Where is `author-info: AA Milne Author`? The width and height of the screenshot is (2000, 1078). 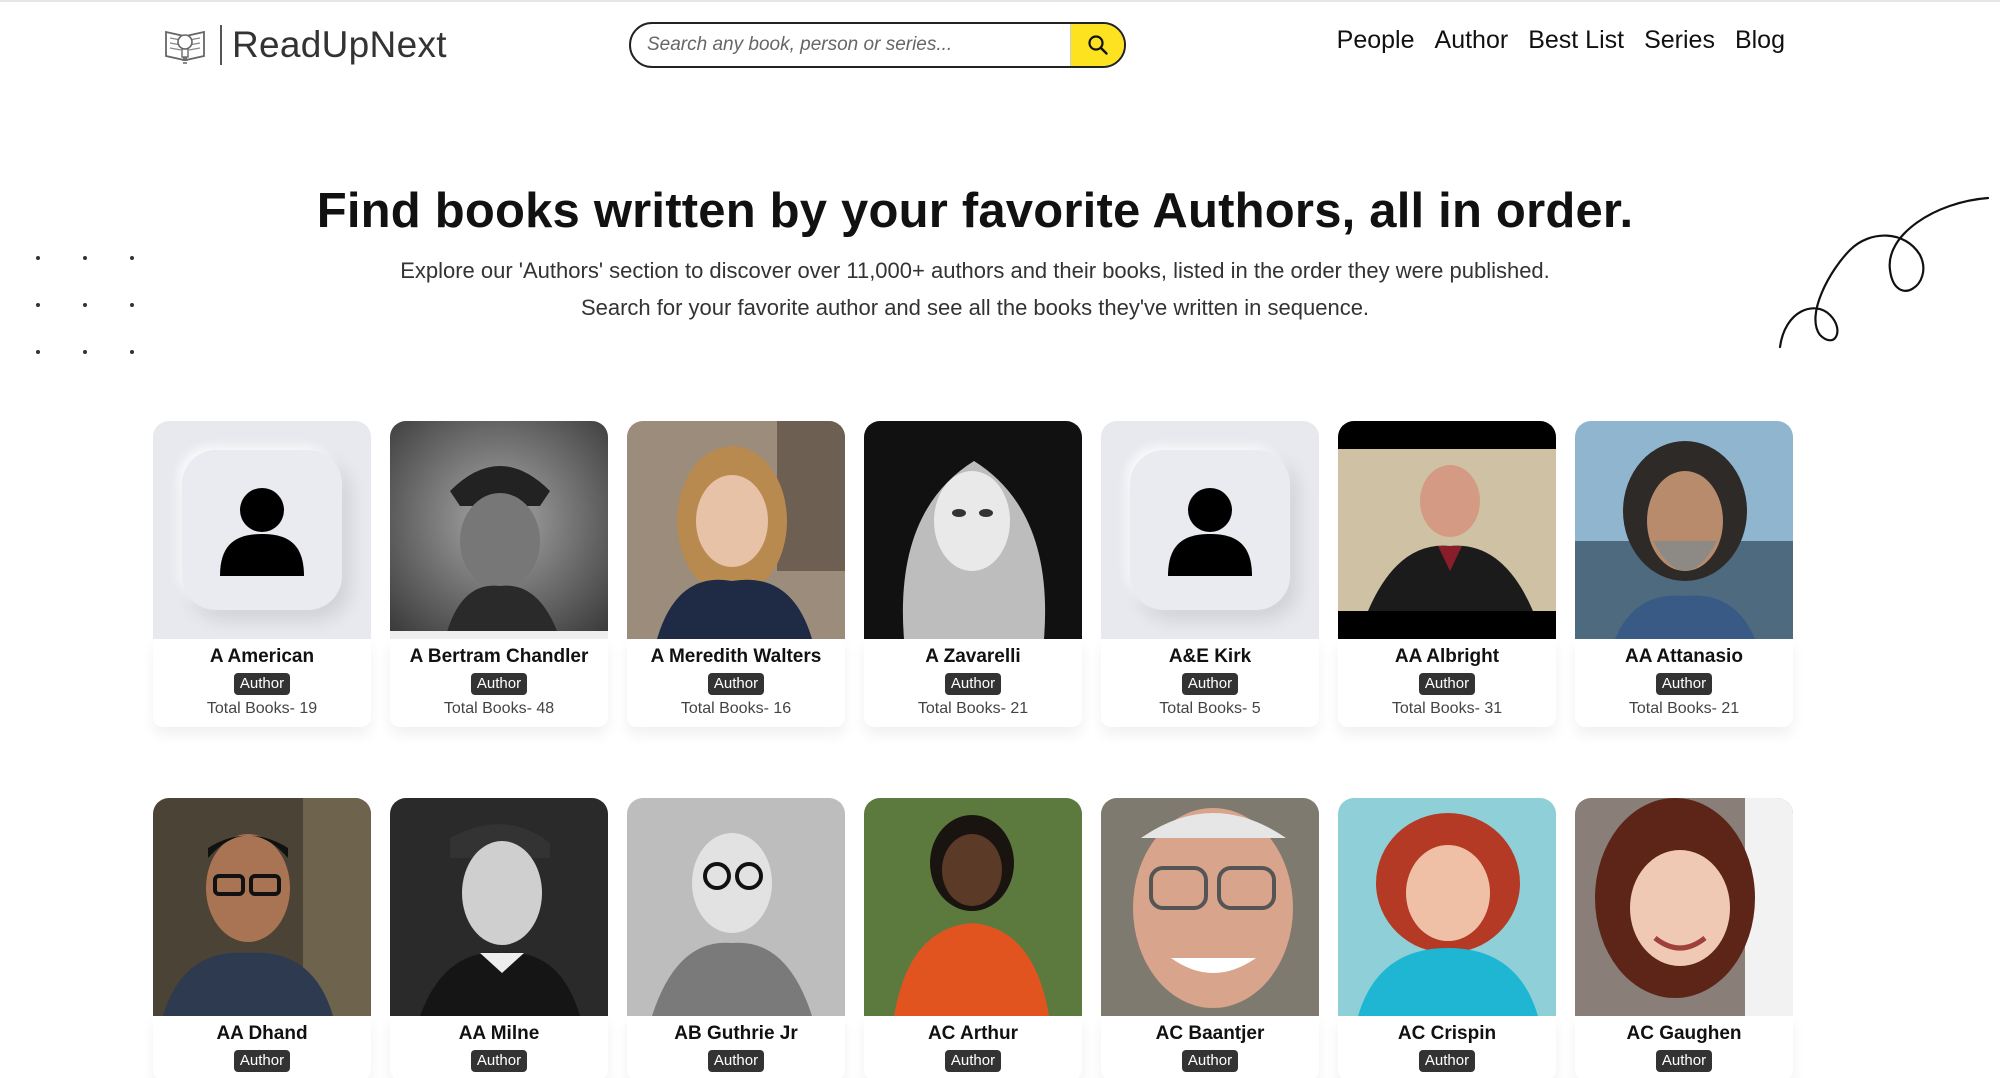 author-info: AA Milne Author is located at coordinates (499, 1047).